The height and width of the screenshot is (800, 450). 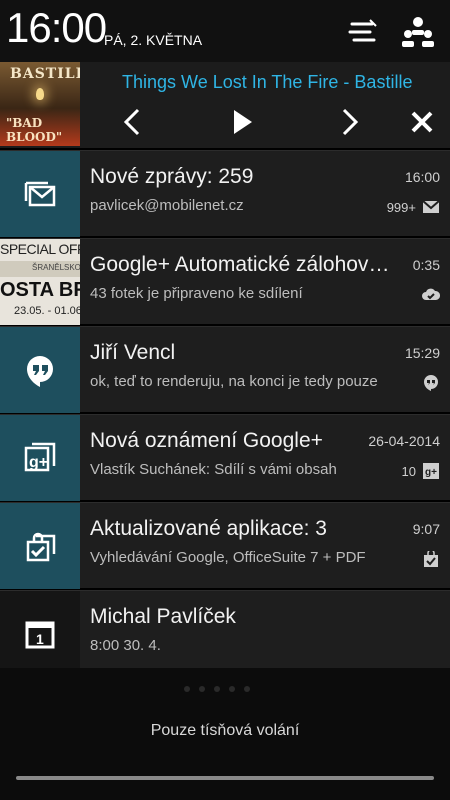 What do you see at coordinates (401, 207) in the screenshot?
I see `unread-count: 999+` at bounding box center [401, 207].